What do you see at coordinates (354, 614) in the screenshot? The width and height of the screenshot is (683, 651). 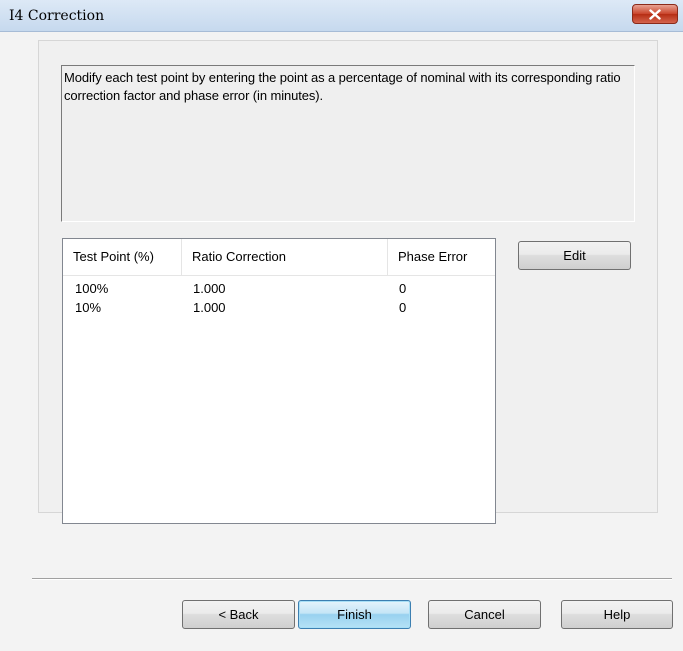 I see `finish-button: Finish` at bounding box center [354, 614].